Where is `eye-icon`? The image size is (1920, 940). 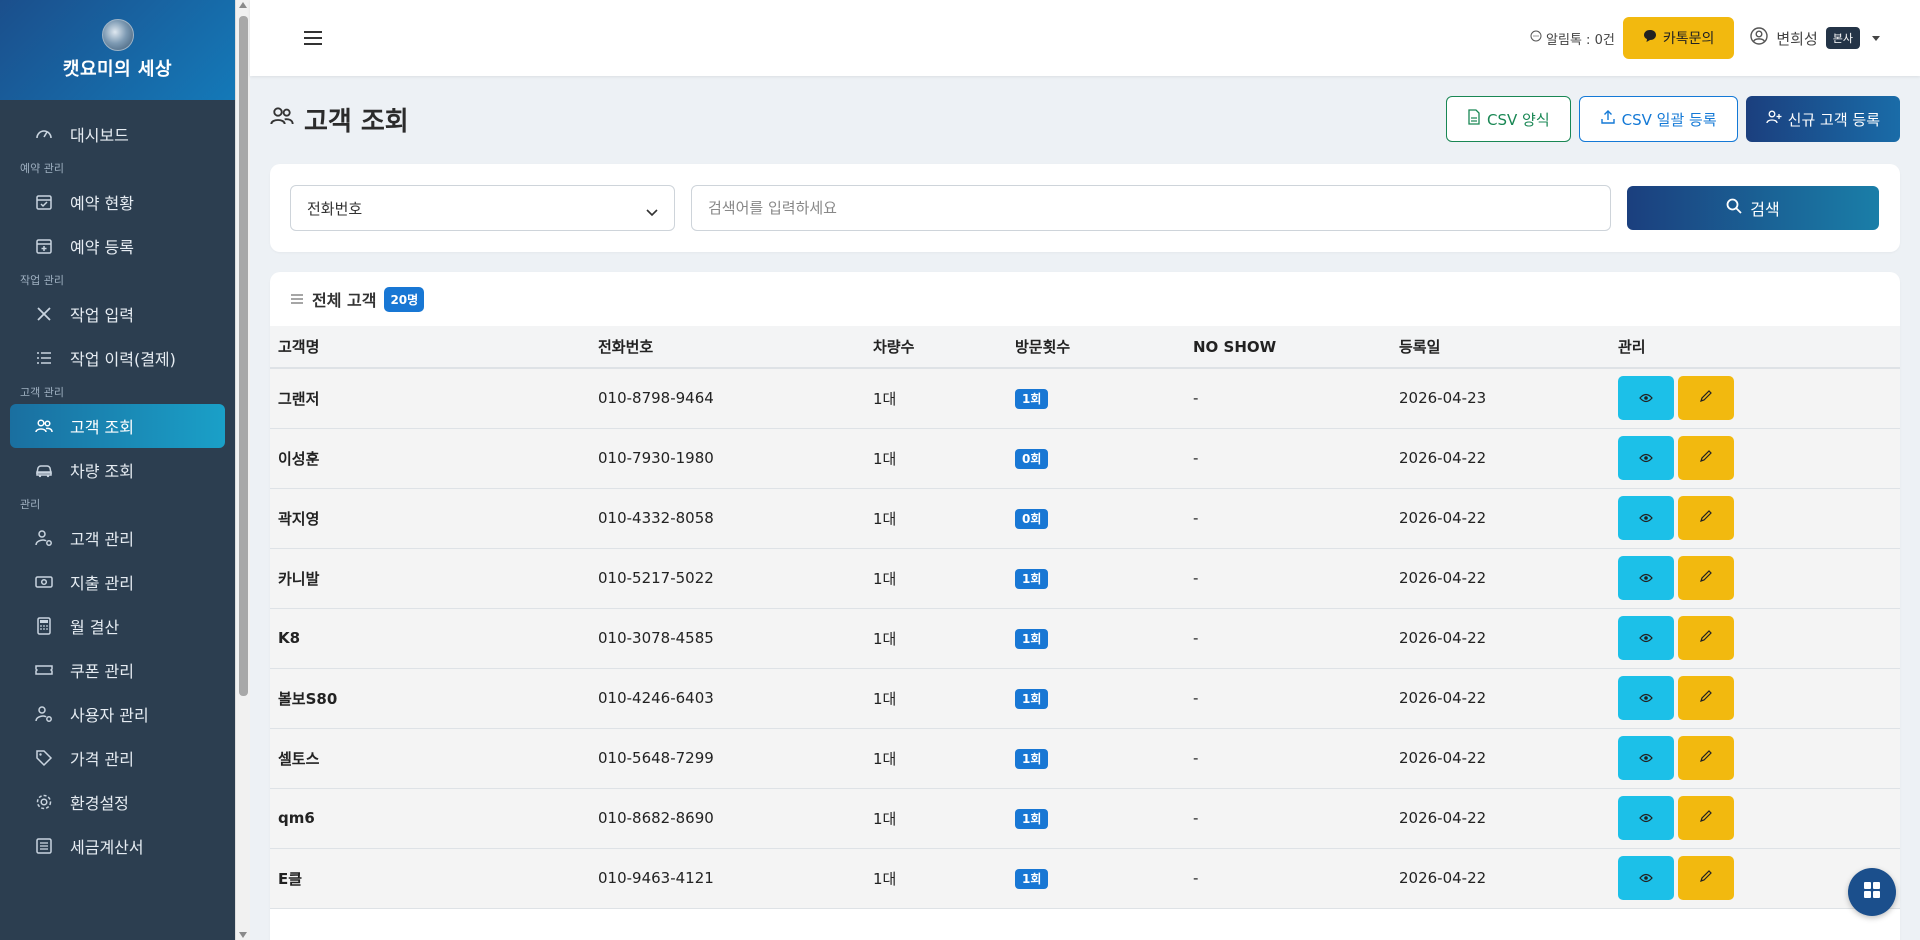
eye-icon is located at coordinates (1646, 818).